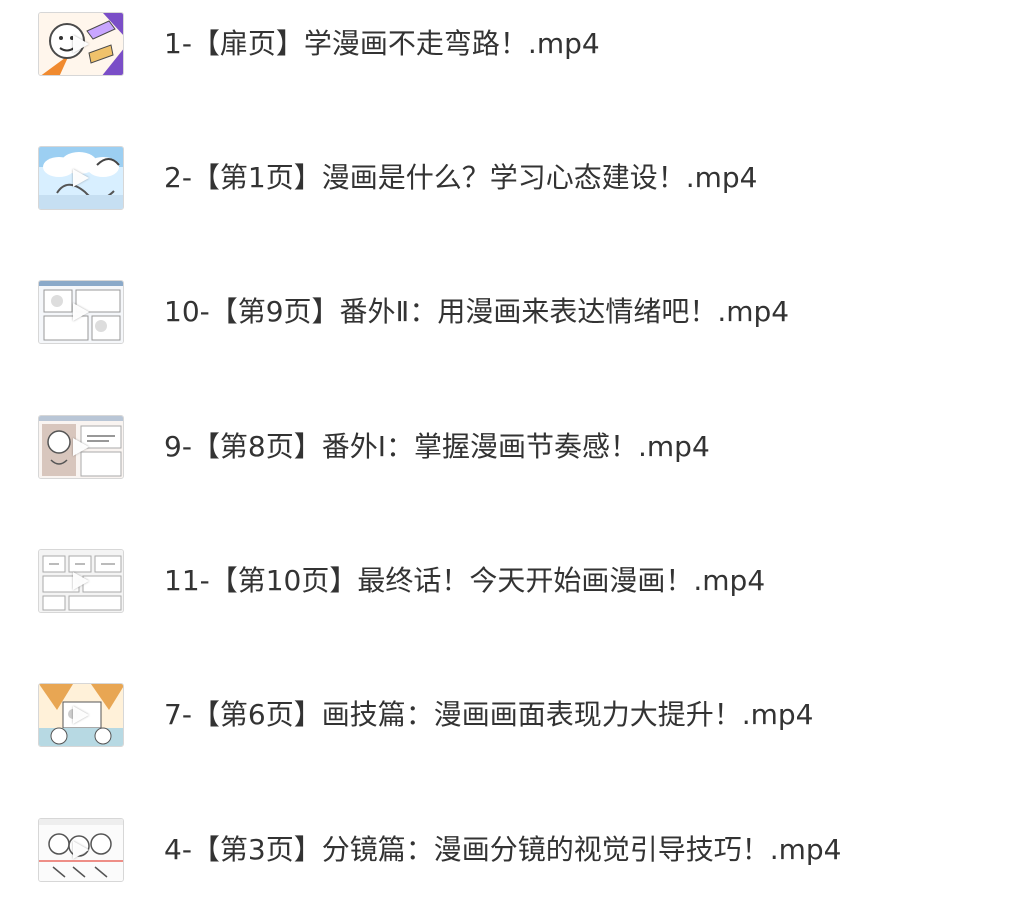 This screenshot has height=924, width=1035. What do you see at coordinates (489, 715) in the screenshot?
I see `file-name: 7-【第6页】画技篇：漫画画面表现力大提升！.mp4` at bounding box center [489, 715].